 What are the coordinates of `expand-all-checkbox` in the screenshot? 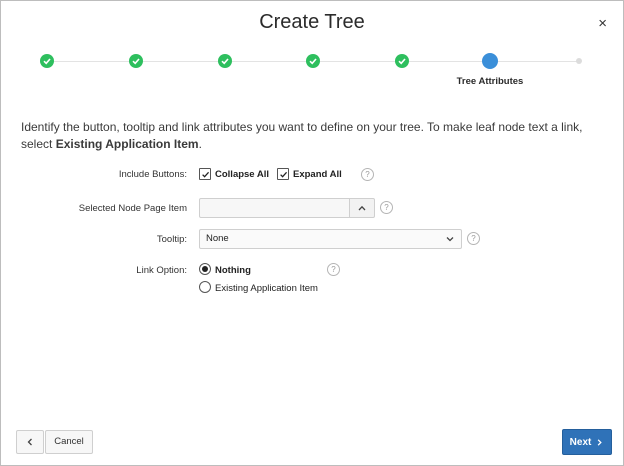 It's located at (283, 174).